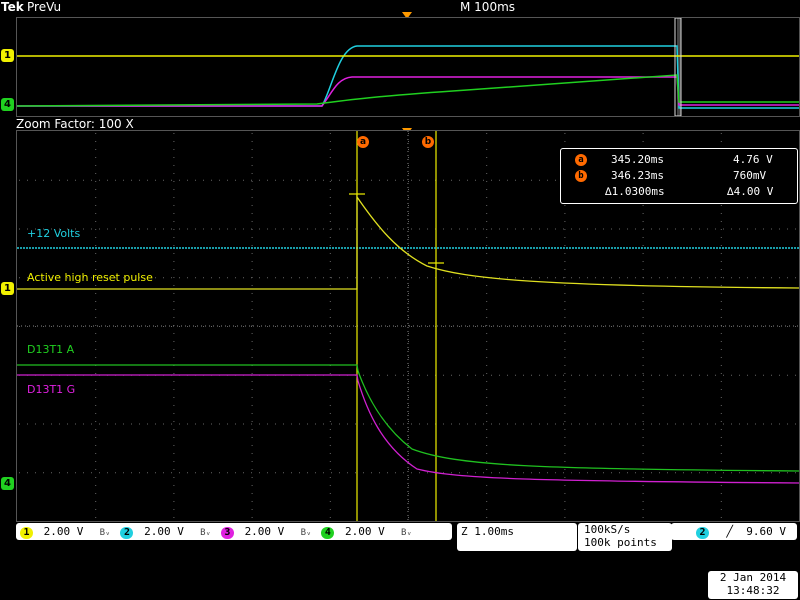  I want to click on overview-ch1-marker: 1, so click(7, 55).